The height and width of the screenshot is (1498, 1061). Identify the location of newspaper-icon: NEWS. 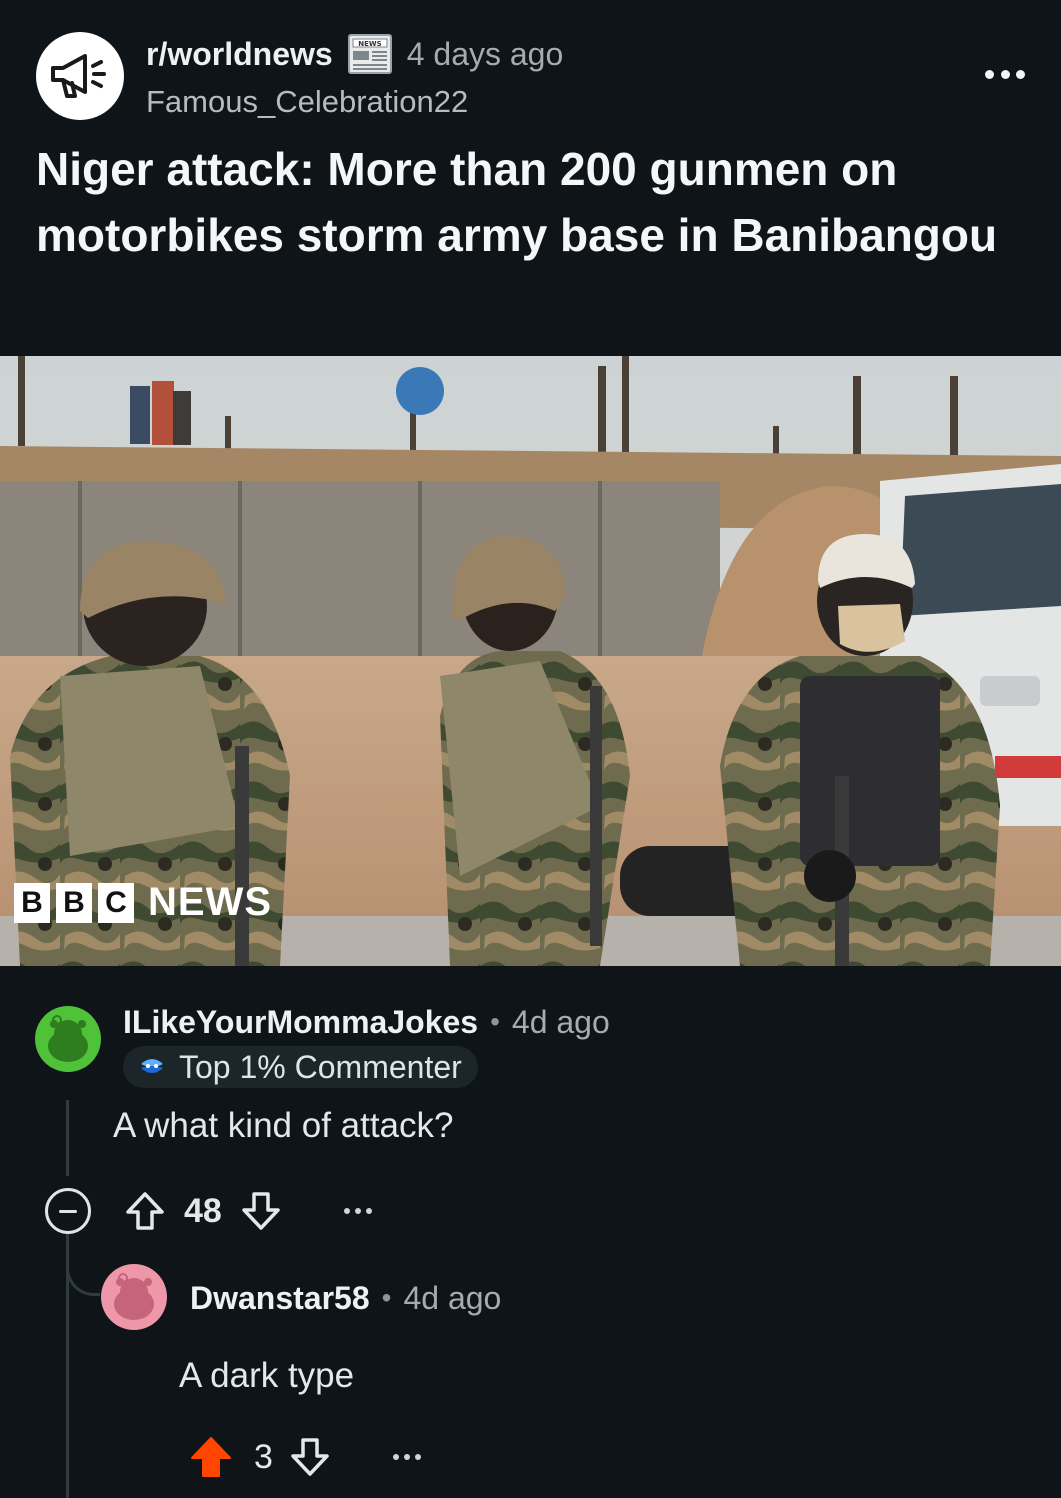
(369, 54).